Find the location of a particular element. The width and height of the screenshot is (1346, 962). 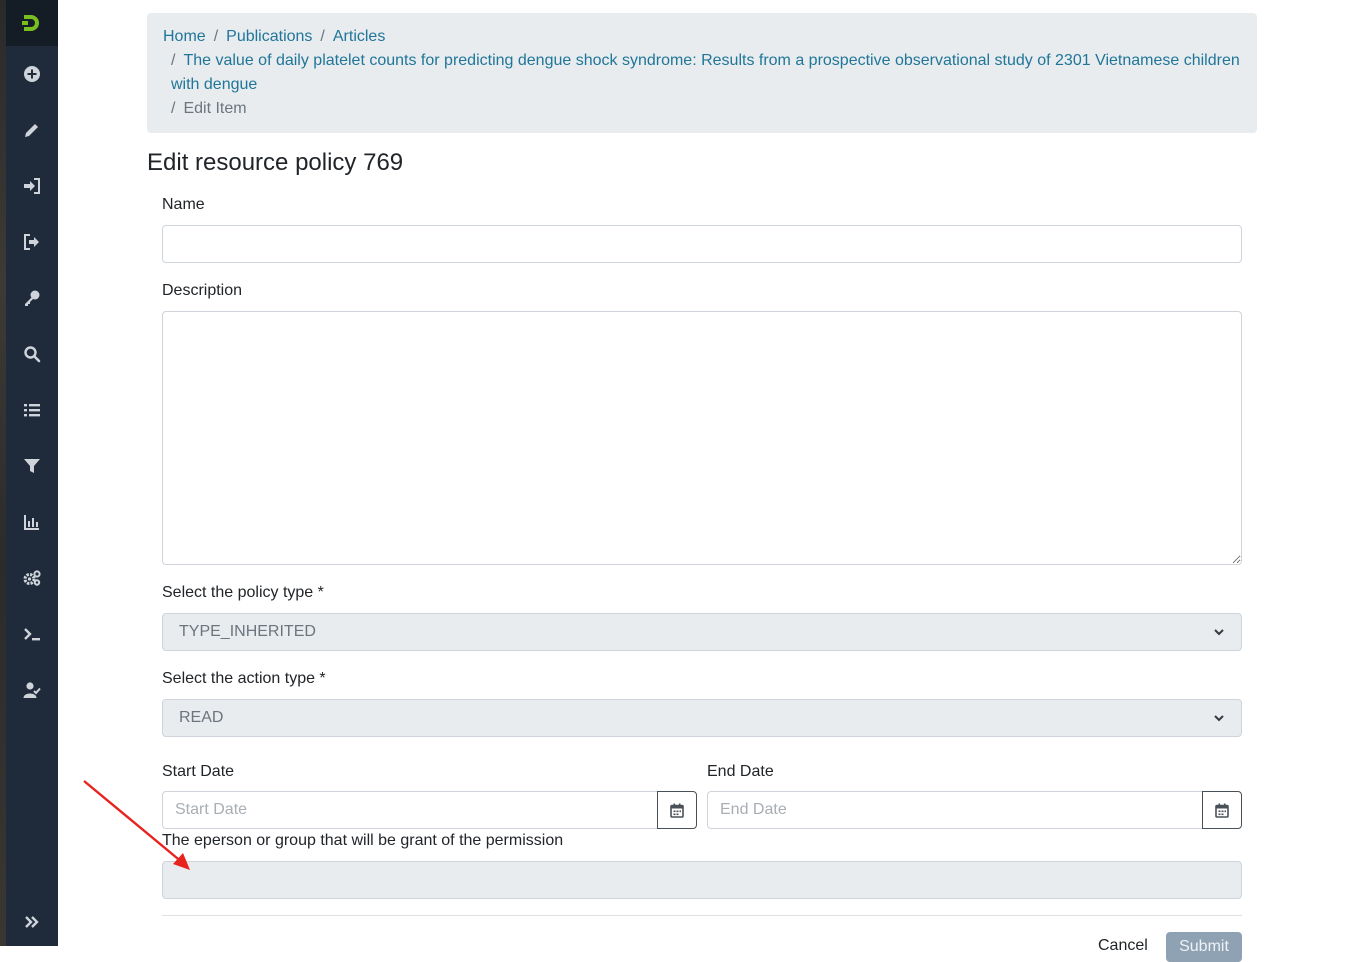

breadcrumb-publications: Publications is located at coordinates (269, 36).